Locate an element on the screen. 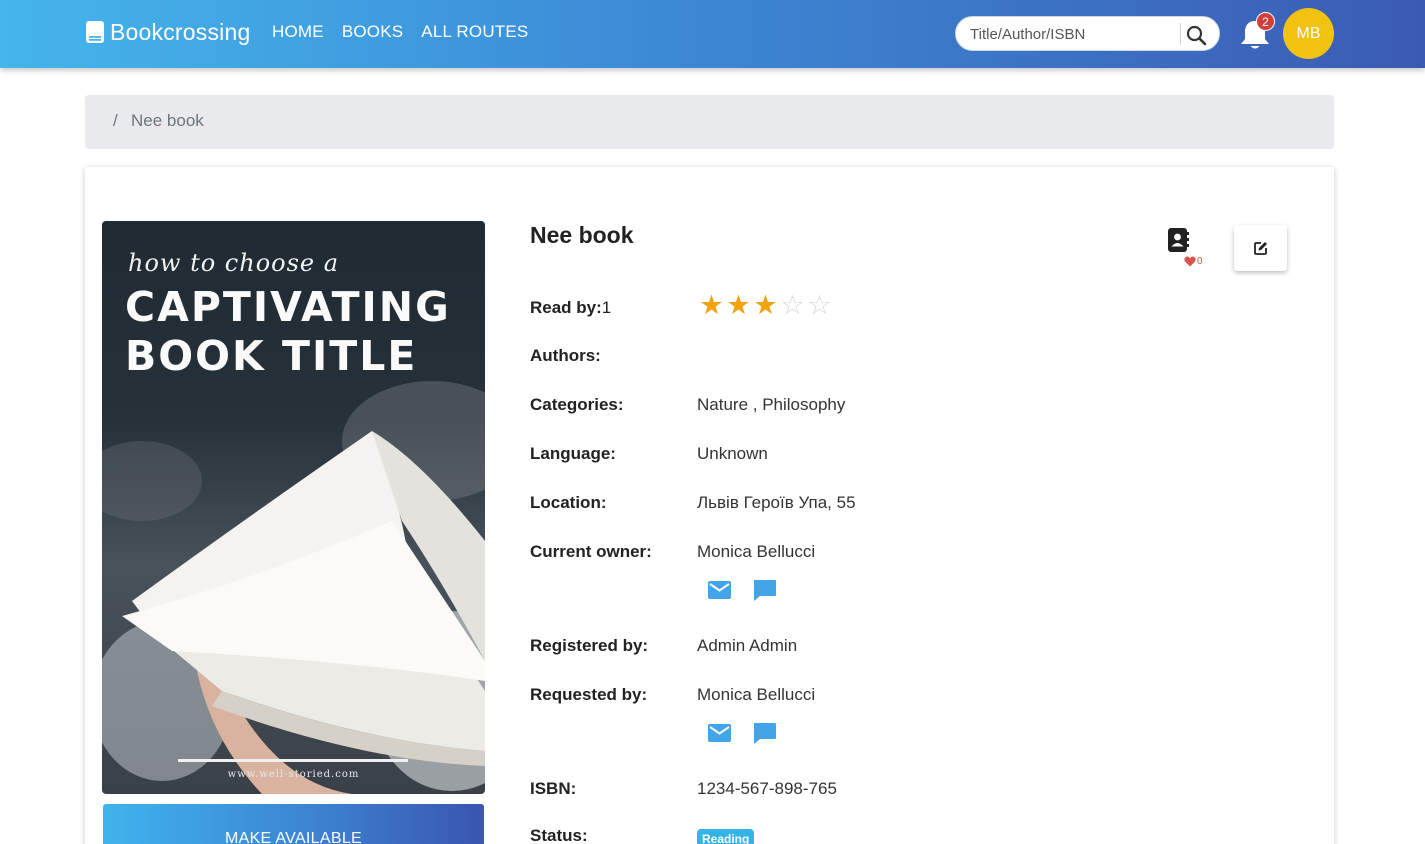 The width and height of the screenshot is (1425, 844). rating-stars: ★ ★ ★ ☆ ☆ is located at coordinates (765, 305).